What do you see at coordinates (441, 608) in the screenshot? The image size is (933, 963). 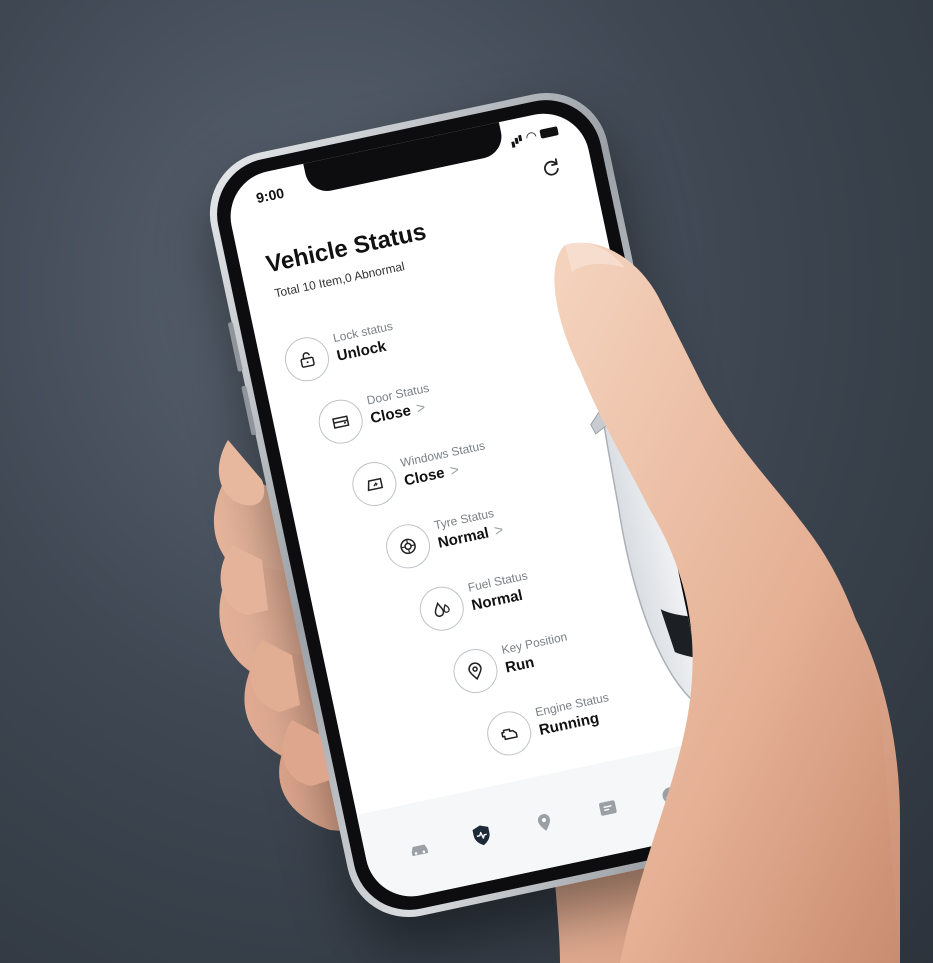 I see `fuel-icon` at bounding box center [441, 608].